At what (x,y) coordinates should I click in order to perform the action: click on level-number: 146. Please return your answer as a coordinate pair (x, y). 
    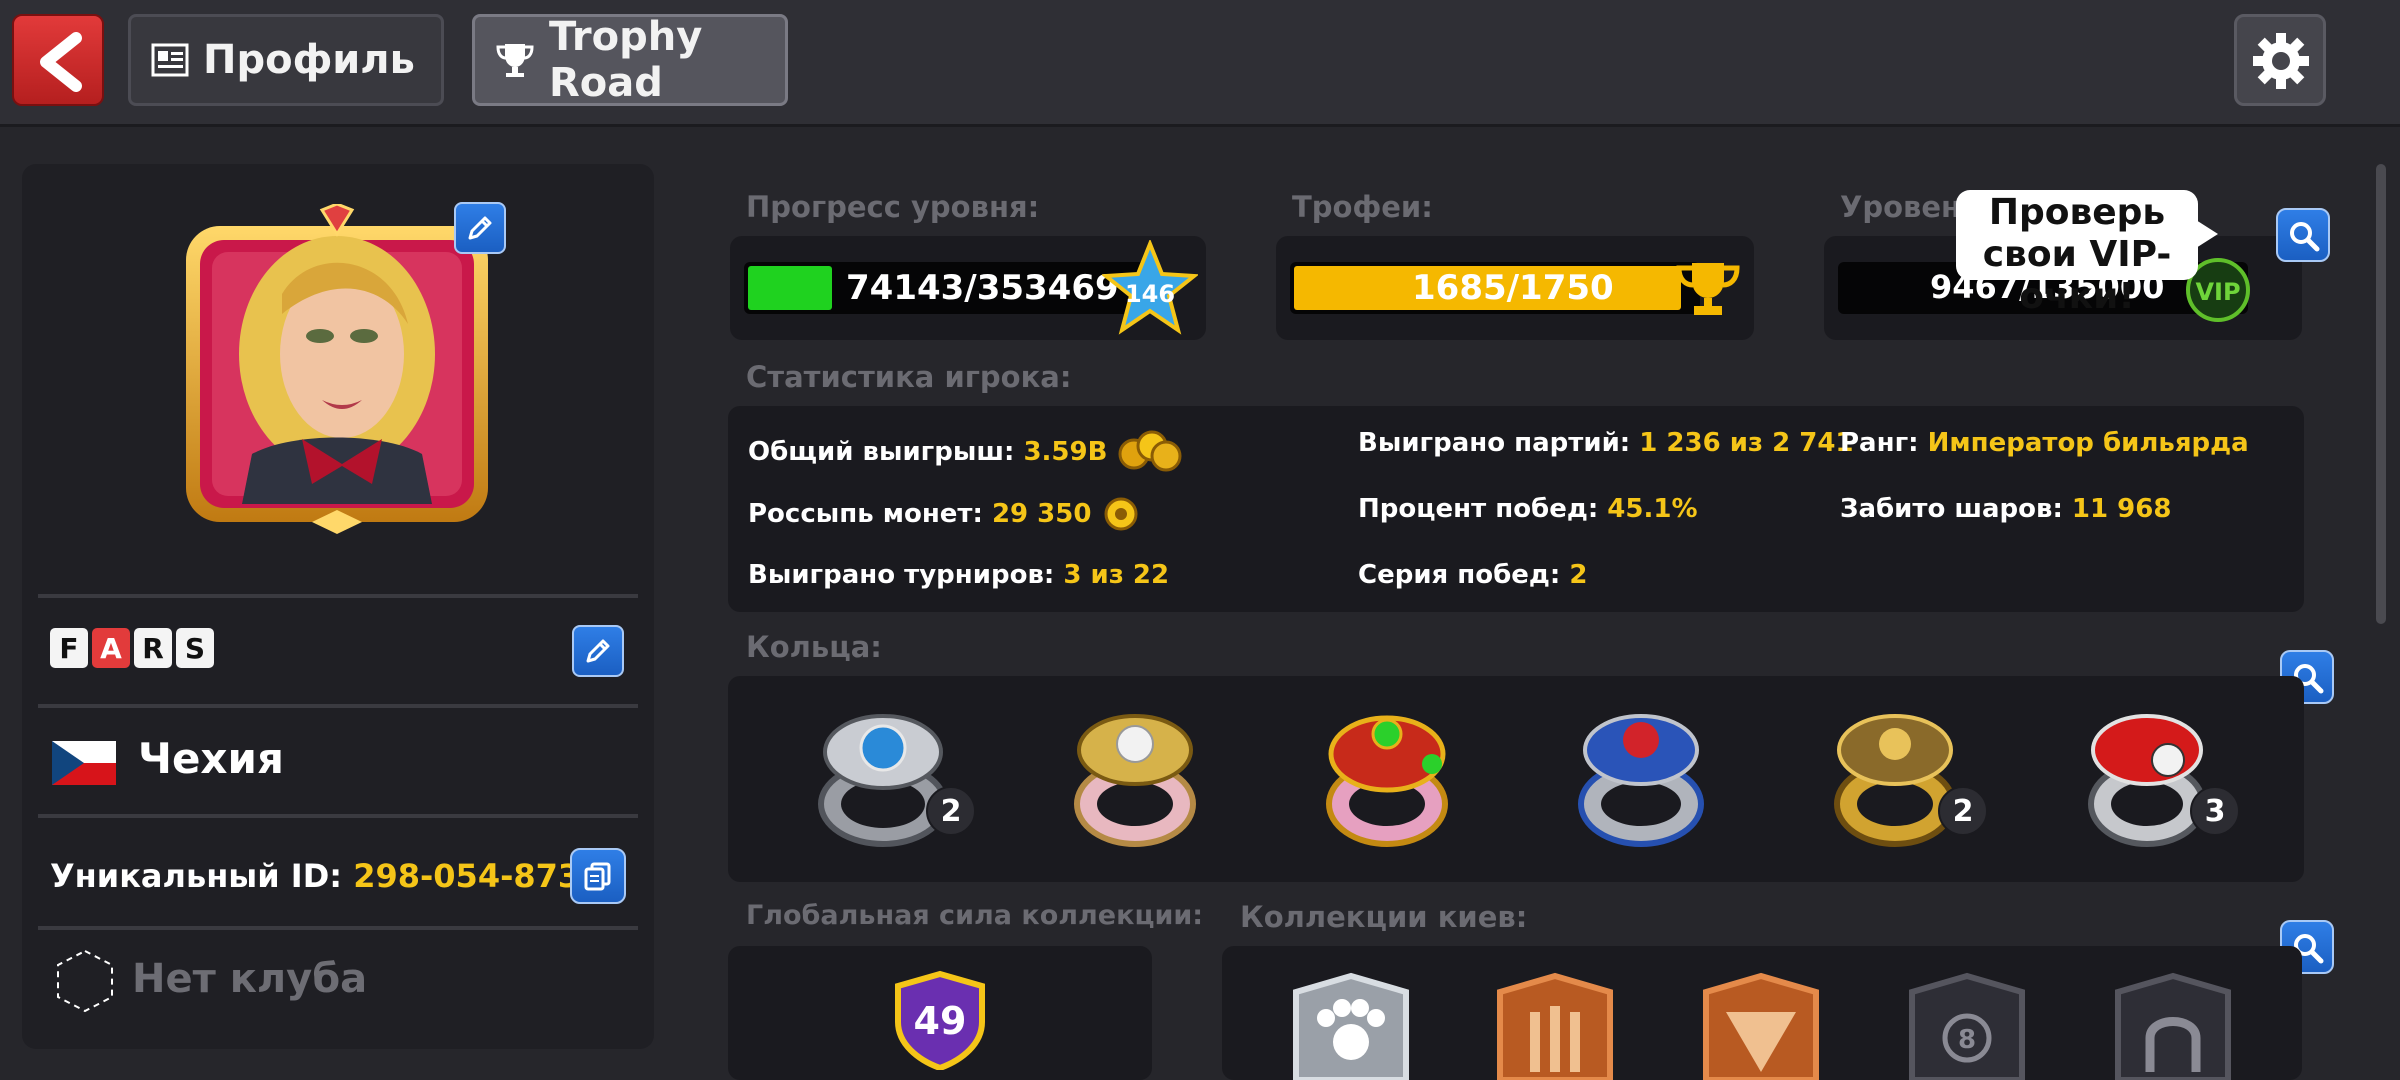
    Looking at the image, I should click on (1150, 294).